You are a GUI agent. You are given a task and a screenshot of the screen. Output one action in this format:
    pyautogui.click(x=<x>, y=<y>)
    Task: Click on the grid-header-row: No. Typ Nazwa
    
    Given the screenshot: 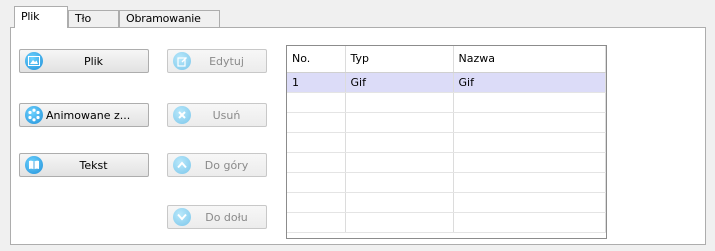 What is the action you would take?
    pyautogui.click(x=446, y=59)
    